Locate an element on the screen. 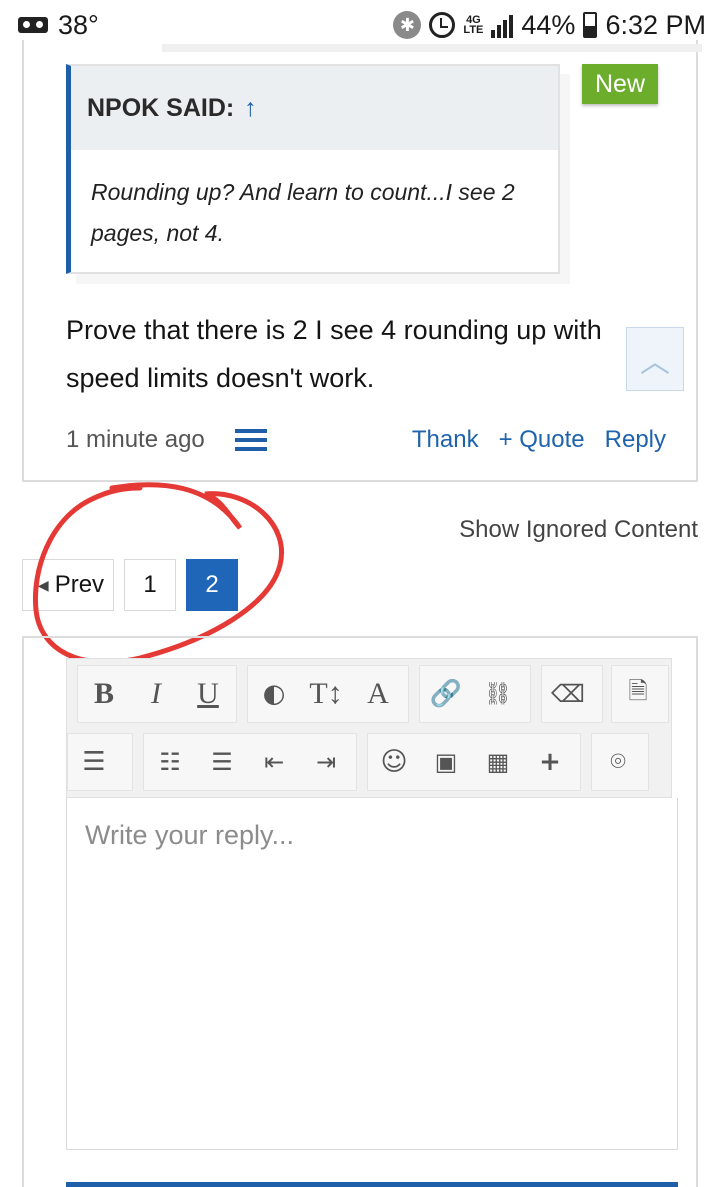 The width and height of the screenshot is (720, 1187). chevron-left-icon: ◀ is located at coordinates (43, 584).